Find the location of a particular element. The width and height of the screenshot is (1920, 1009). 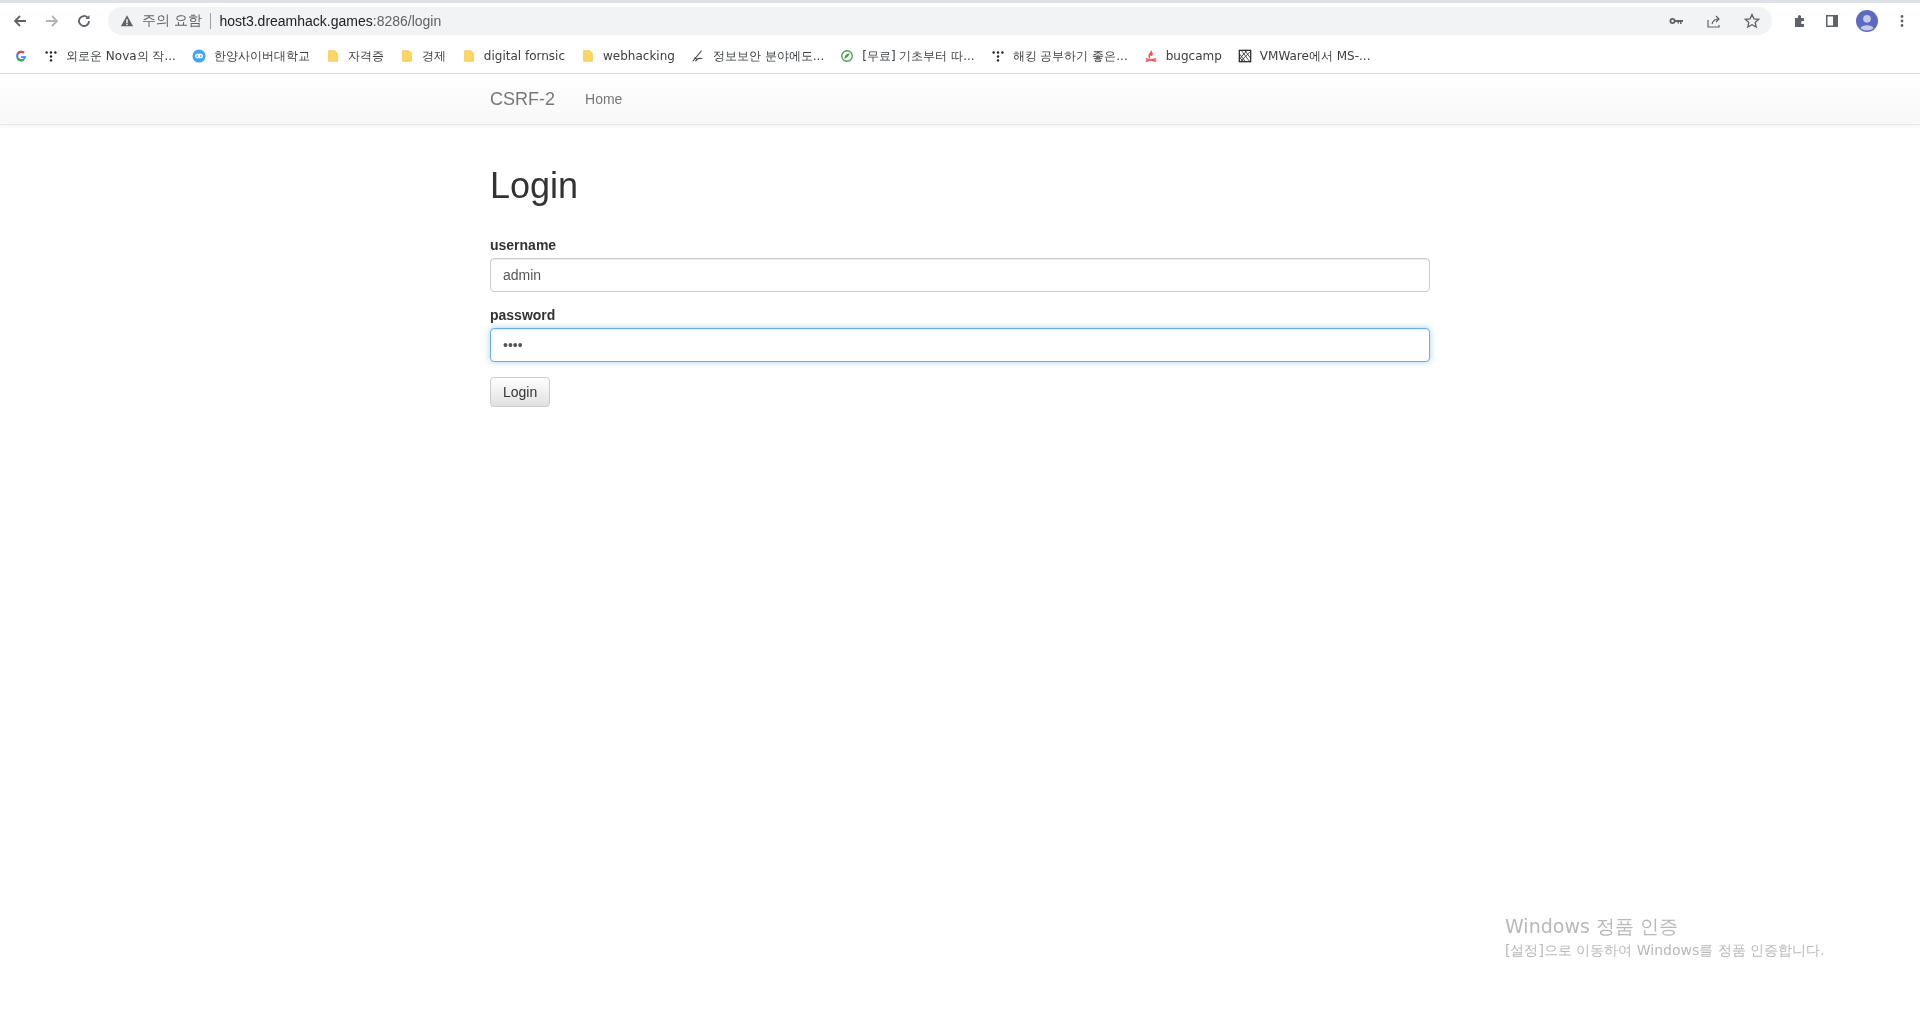

security-label: 주의 요함 is located at coordinates (172, 21).